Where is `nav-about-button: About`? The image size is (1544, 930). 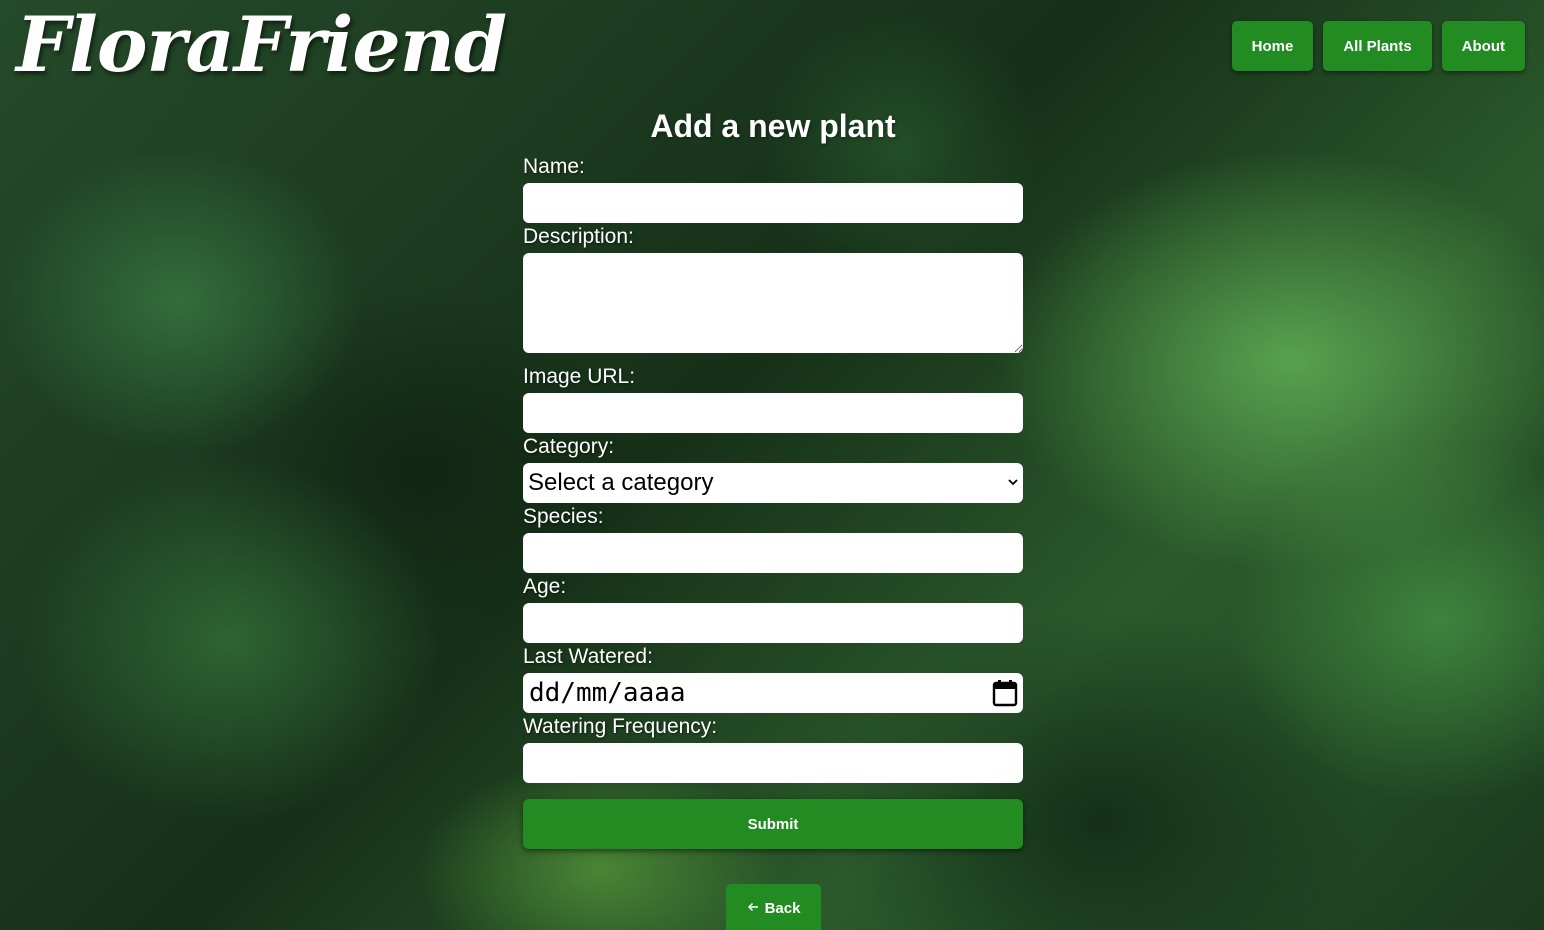
nav-about-button: About is located at coordinates (1483, 46).